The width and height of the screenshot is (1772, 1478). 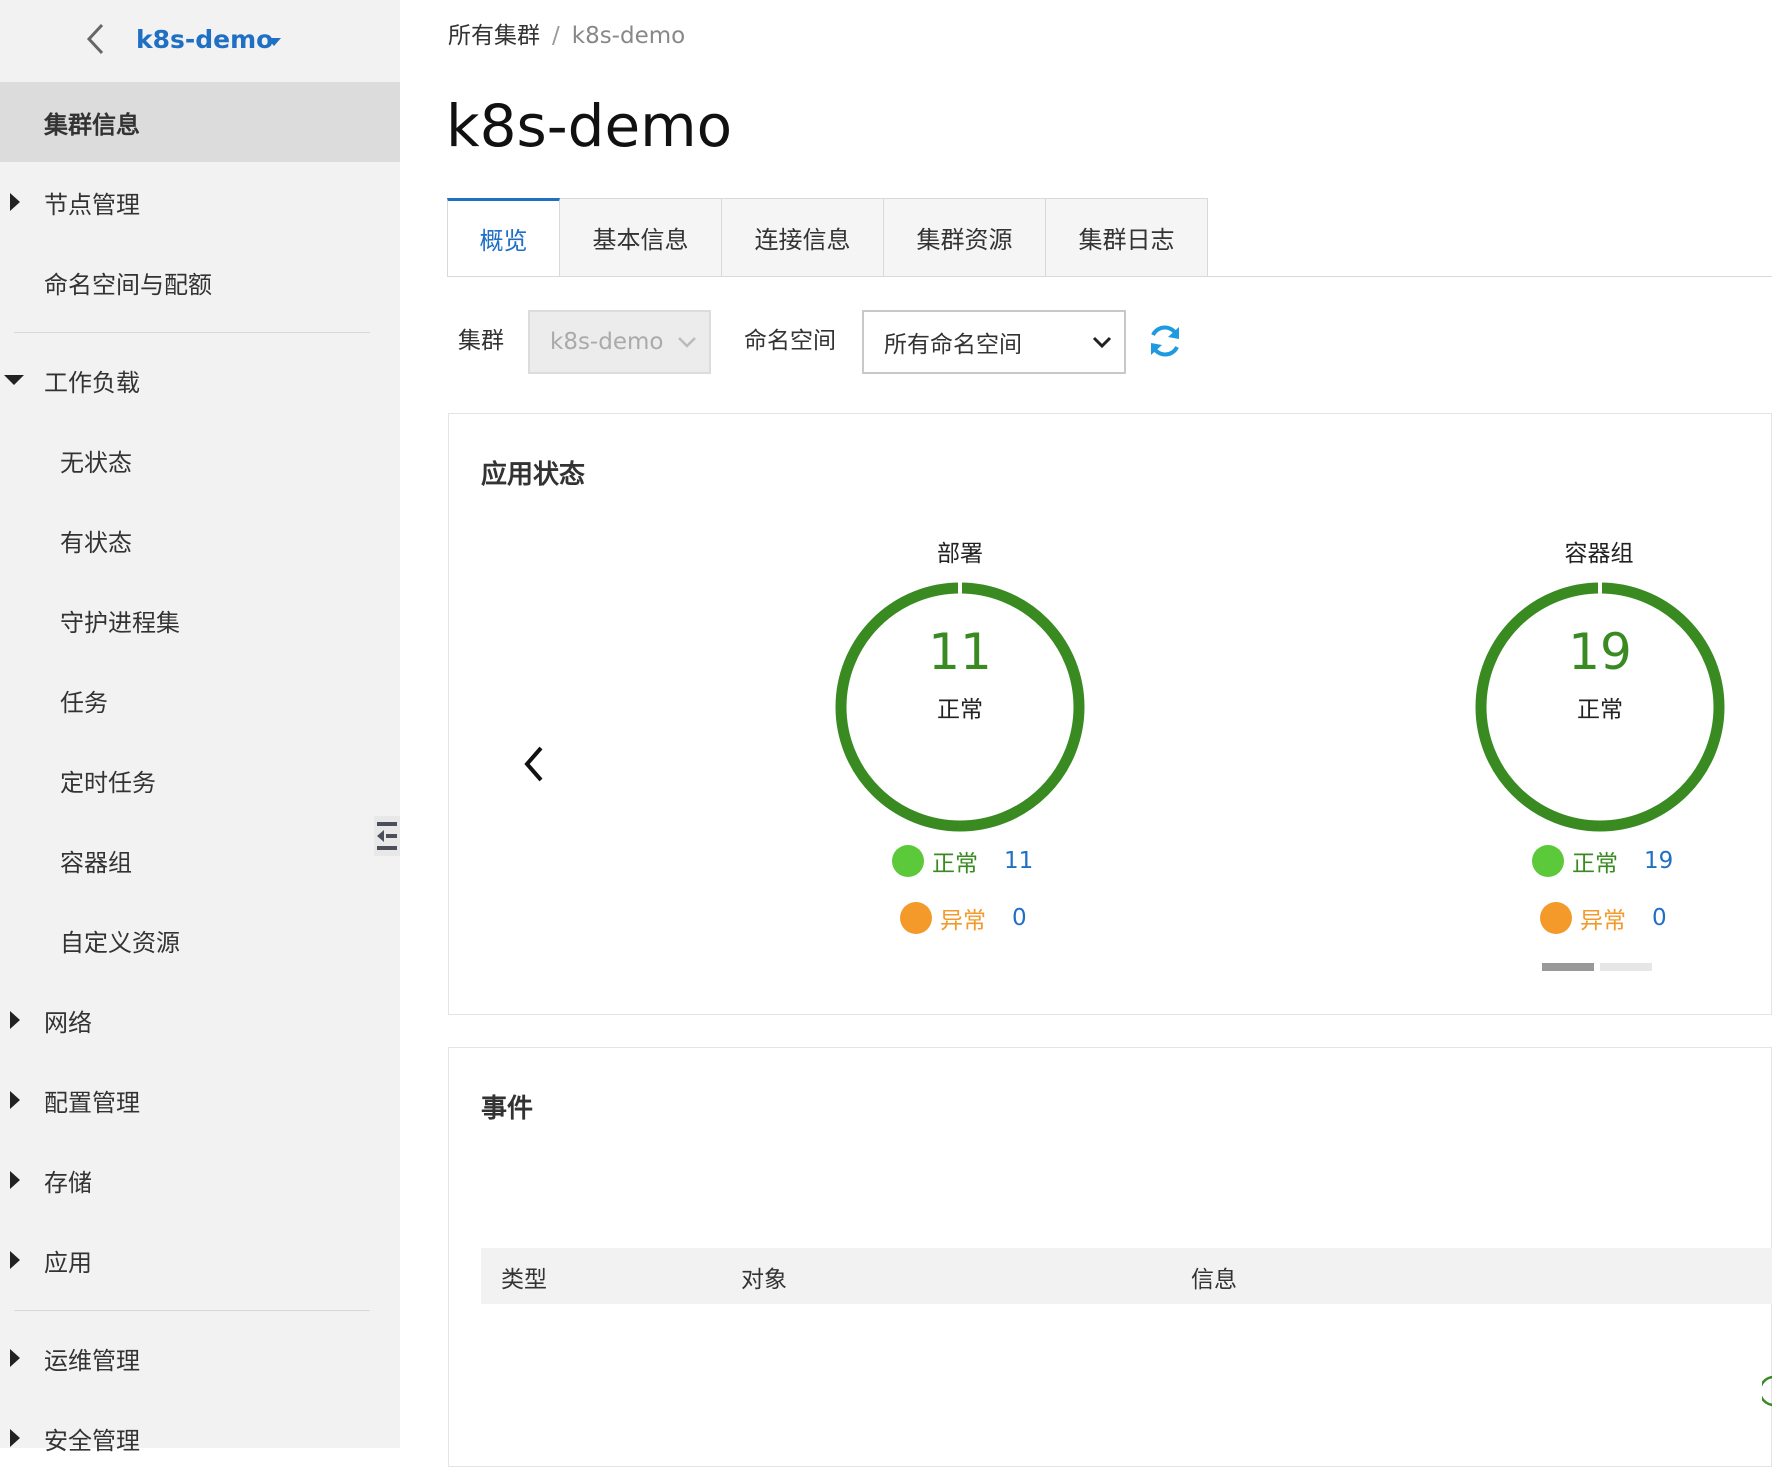 I want to click on sidebar-item-config: 配置管理, so click(x=200, y=1100).